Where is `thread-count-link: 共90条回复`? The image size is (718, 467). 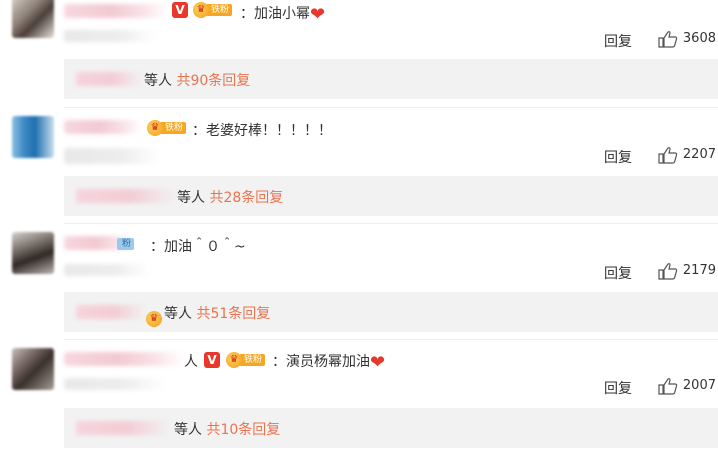 thread-count-link: 共90条回复 is located at coordinates (213, 81).